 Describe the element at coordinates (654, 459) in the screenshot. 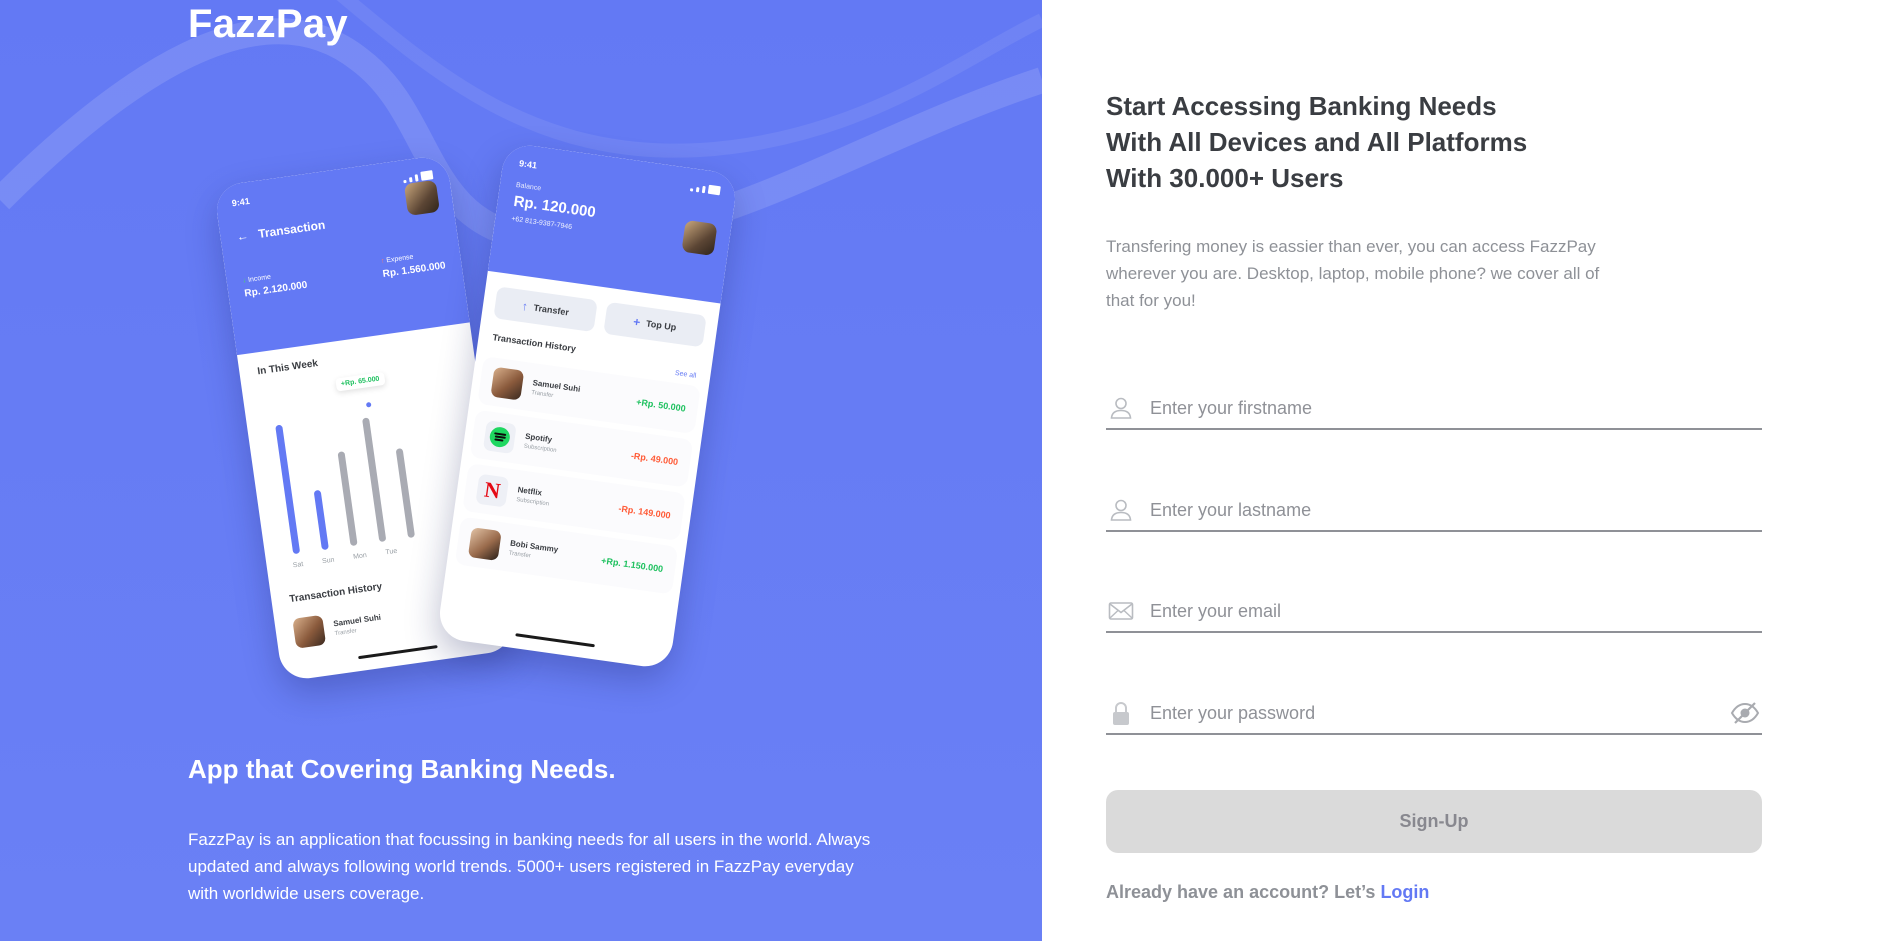

I see `transaction-amount: -Rp. 49.000` at that location.